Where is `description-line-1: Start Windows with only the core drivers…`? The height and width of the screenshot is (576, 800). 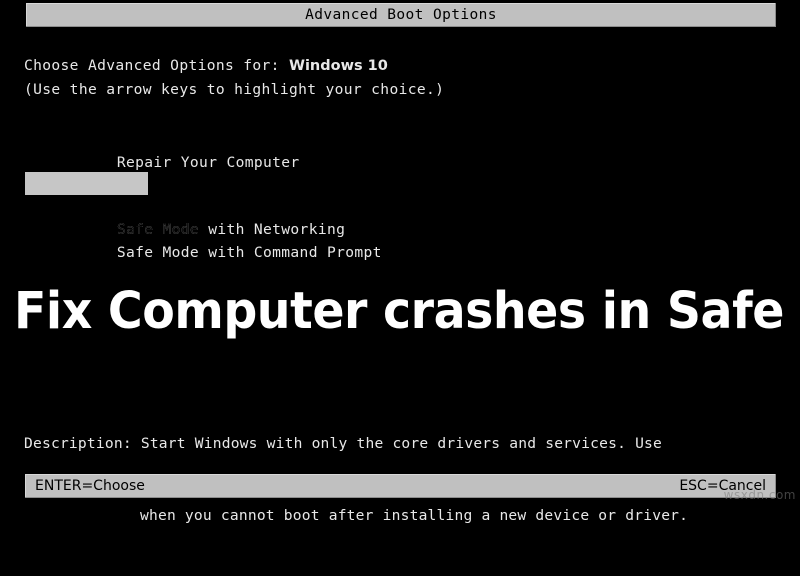
description-line-1: Start Windows with only the core drivers… is located at coordinates (401, 443).